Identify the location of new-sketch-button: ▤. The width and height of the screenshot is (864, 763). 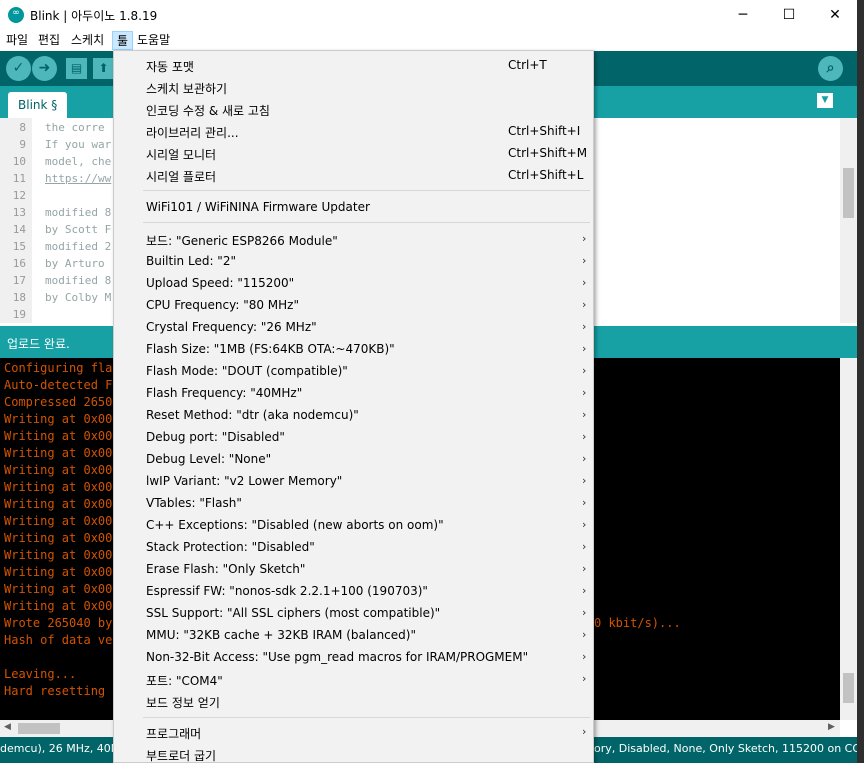
(76, 68).